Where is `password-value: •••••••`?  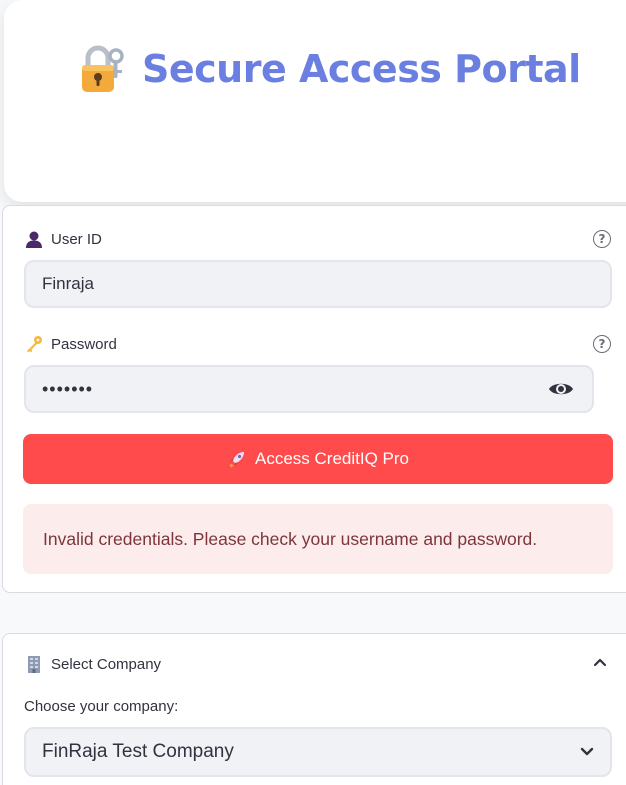 password-value: ••••••• is located at coordinates (68, 388).